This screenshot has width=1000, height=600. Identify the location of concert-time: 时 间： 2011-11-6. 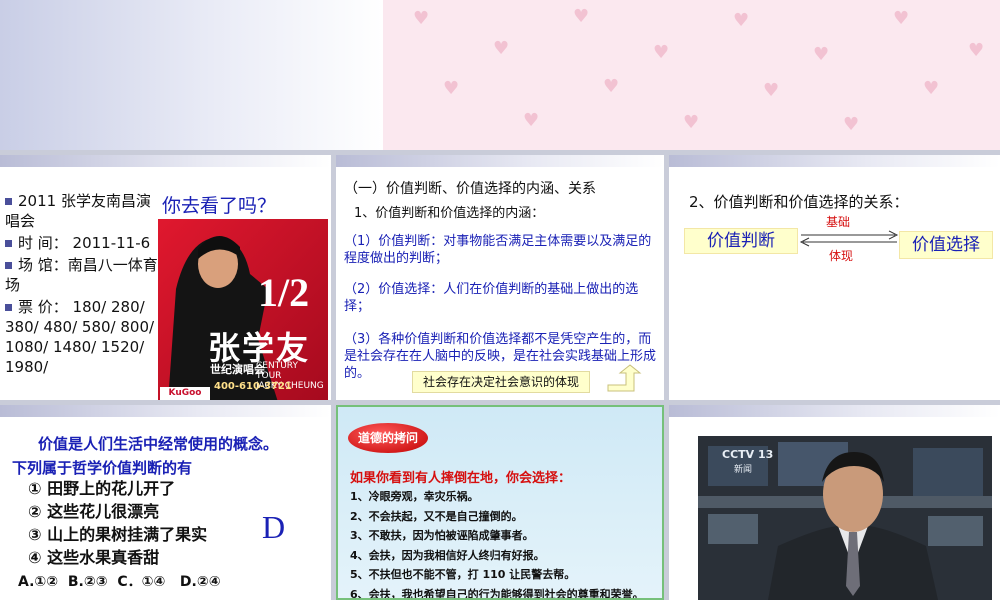
(84, 243).